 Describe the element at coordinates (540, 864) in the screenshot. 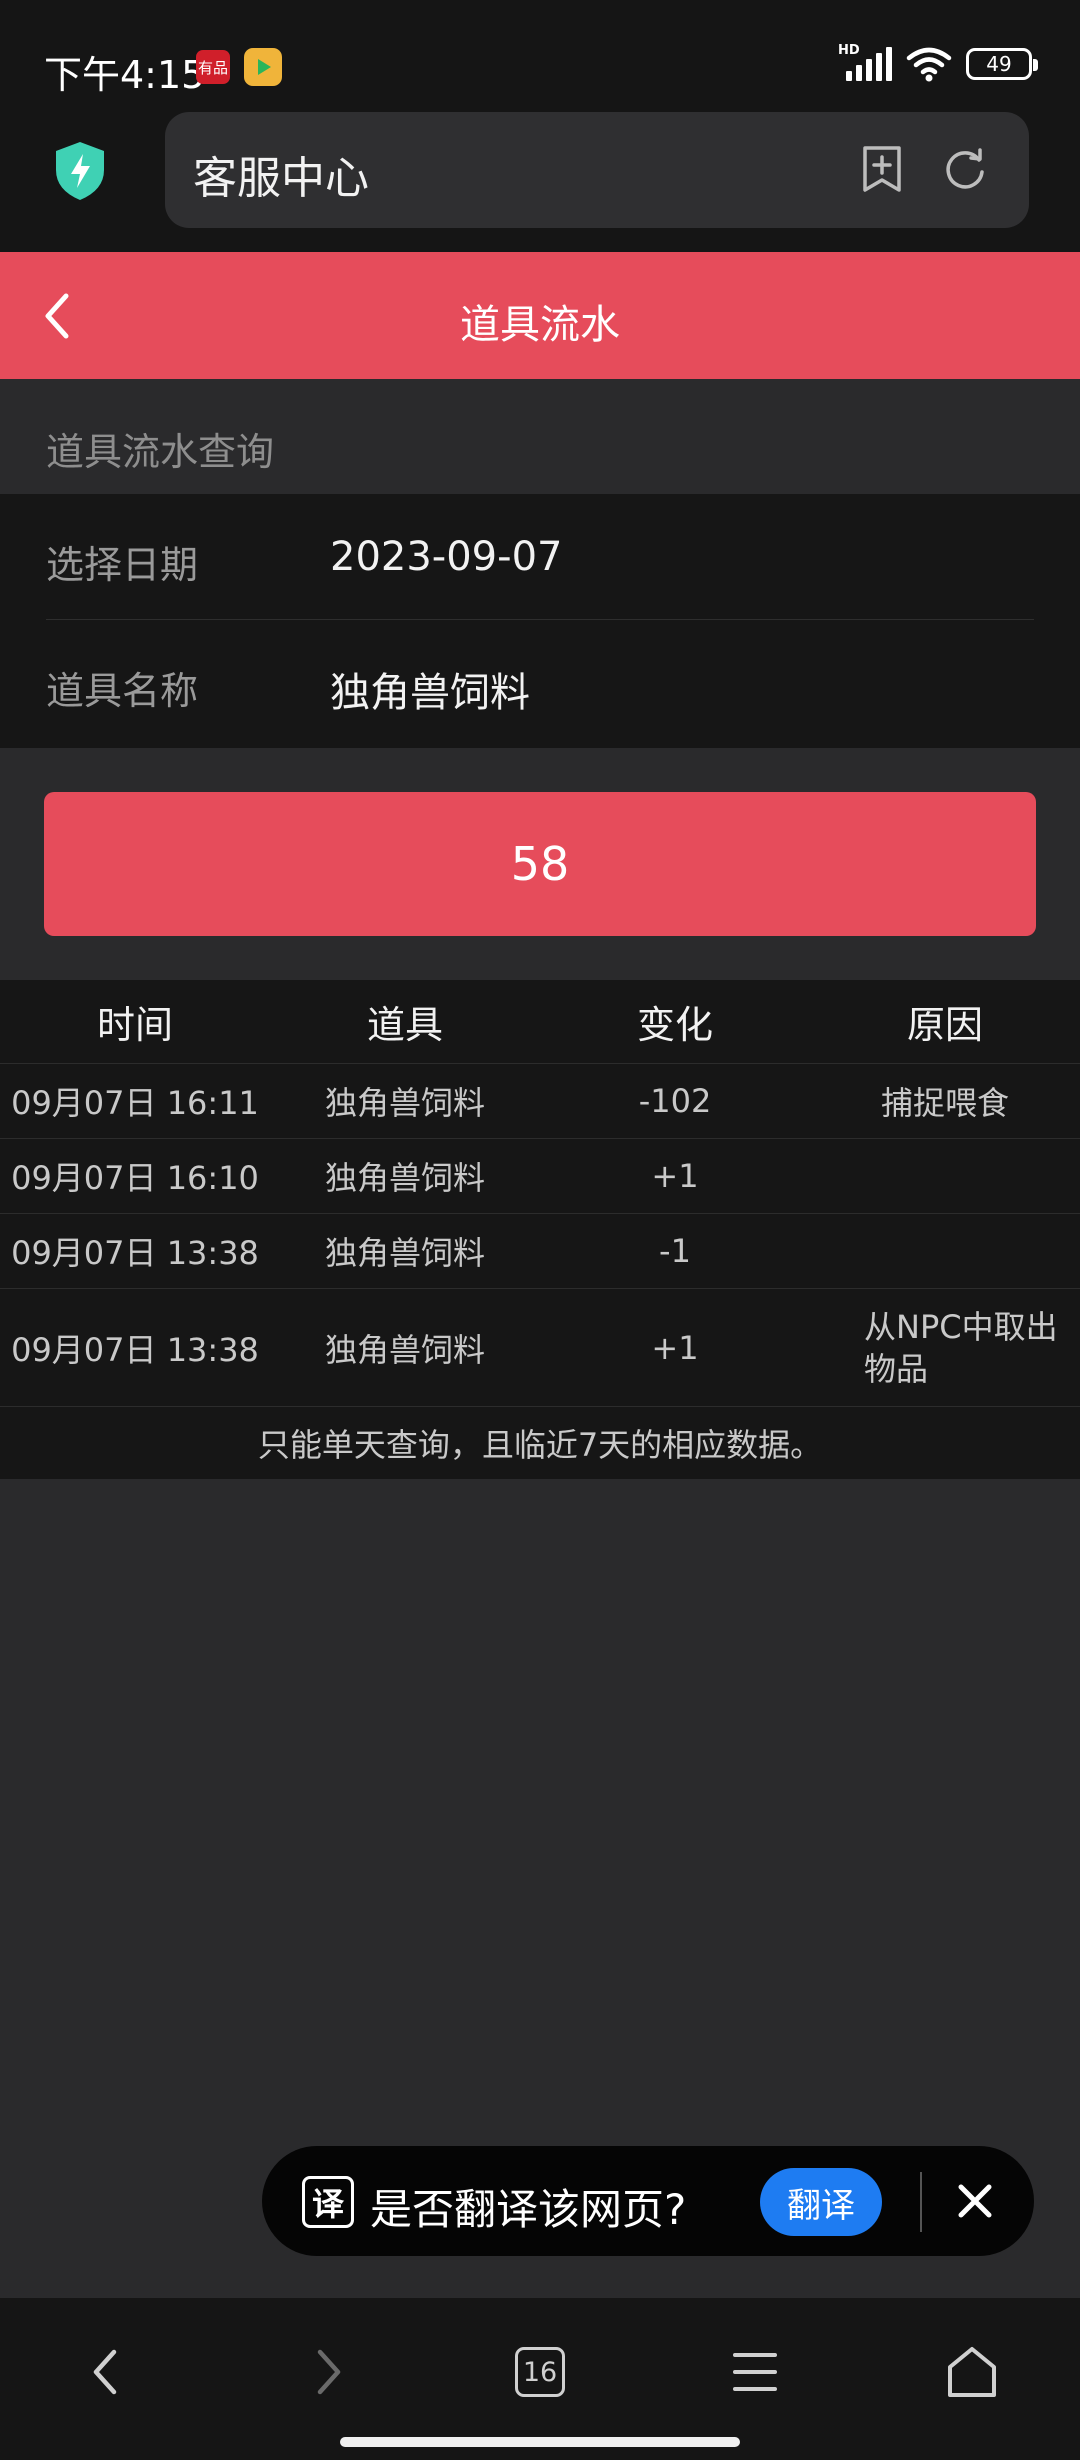

I see `item-count-button: 58` at that location.